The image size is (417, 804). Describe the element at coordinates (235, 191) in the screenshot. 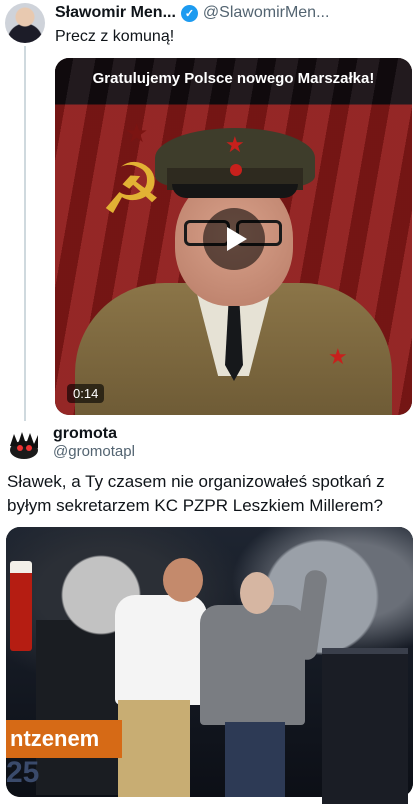

I see `cap-visor` at that location.